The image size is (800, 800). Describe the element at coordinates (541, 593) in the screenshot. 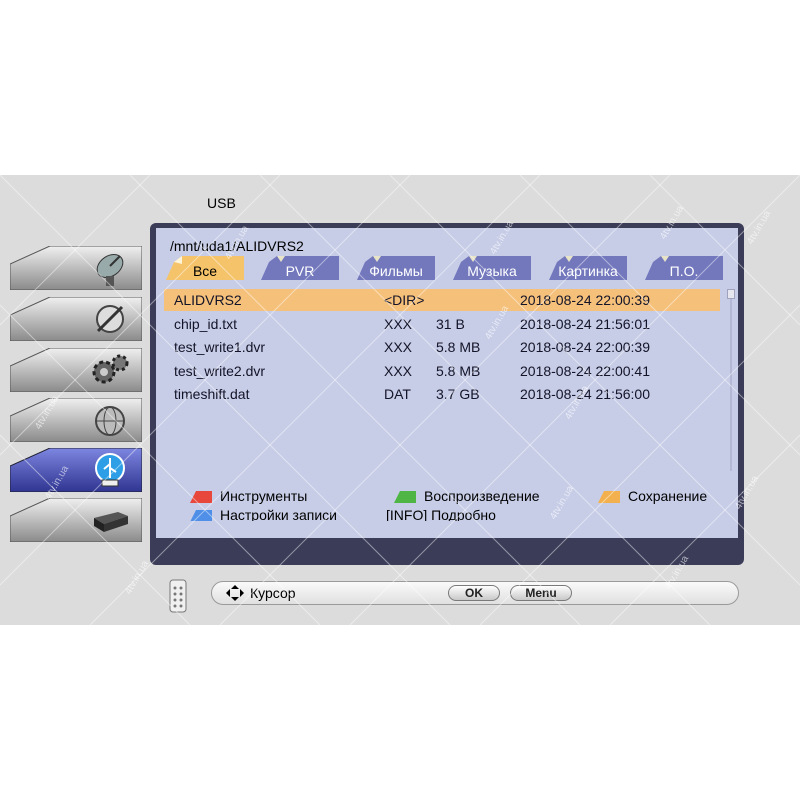

I see `menu-button: Menu` at that location.